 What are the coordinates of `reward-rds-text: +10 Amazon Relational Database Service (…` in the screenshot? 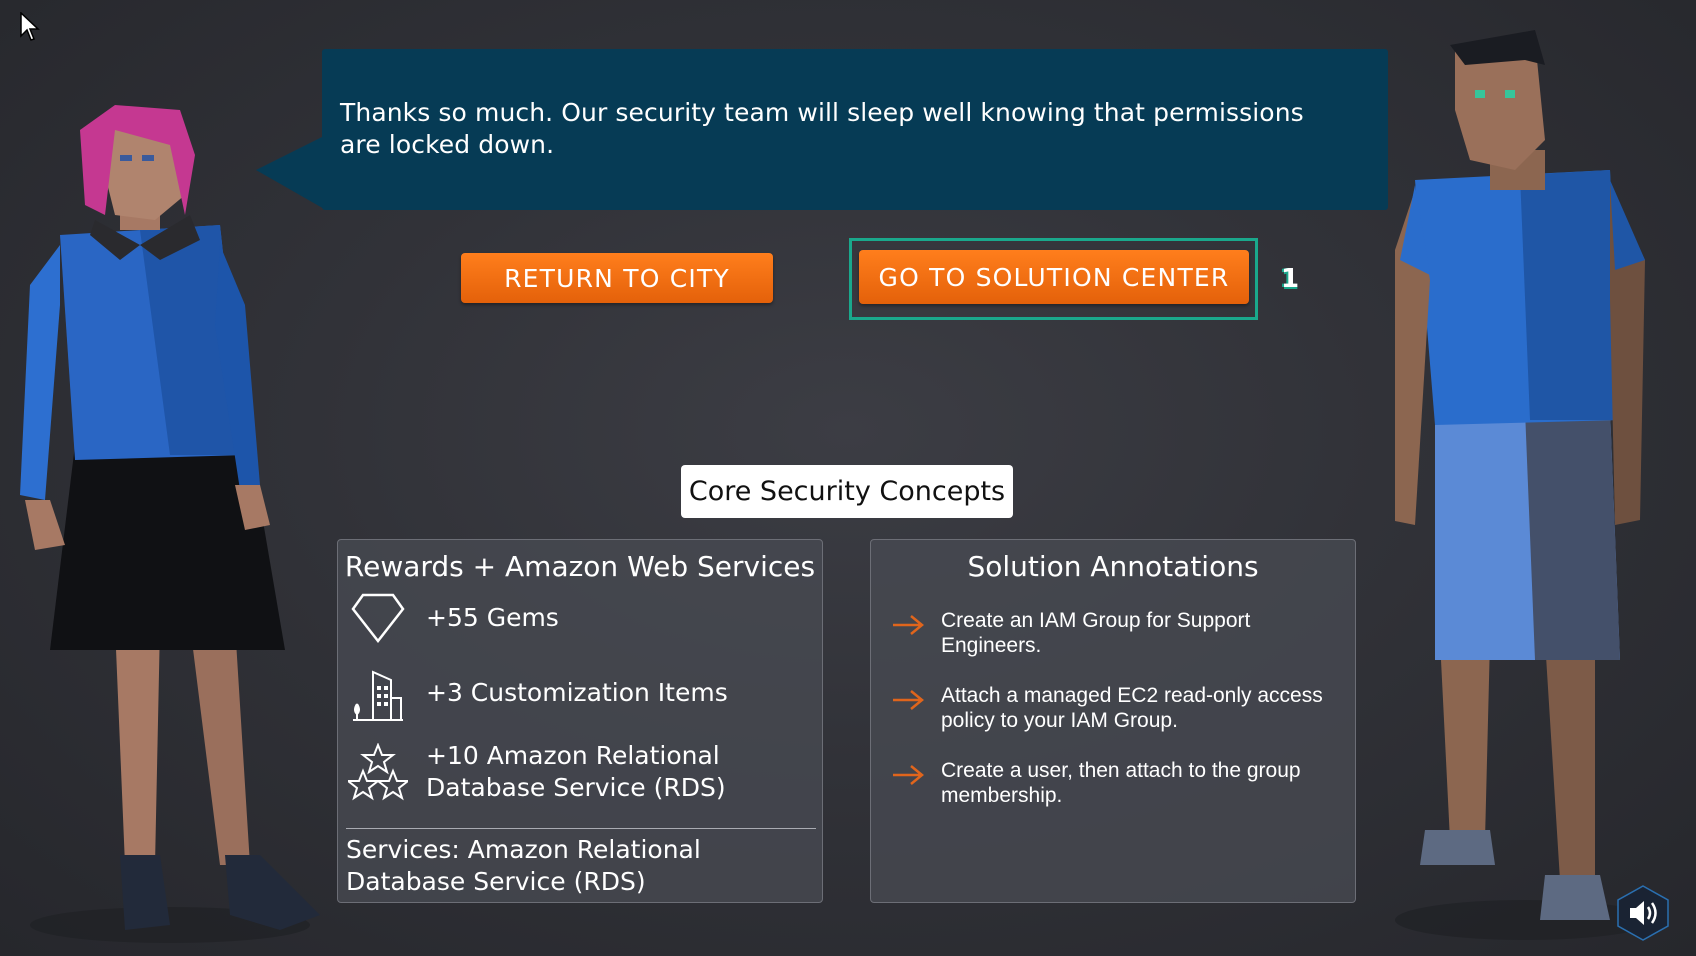 It's located at (576, 771).